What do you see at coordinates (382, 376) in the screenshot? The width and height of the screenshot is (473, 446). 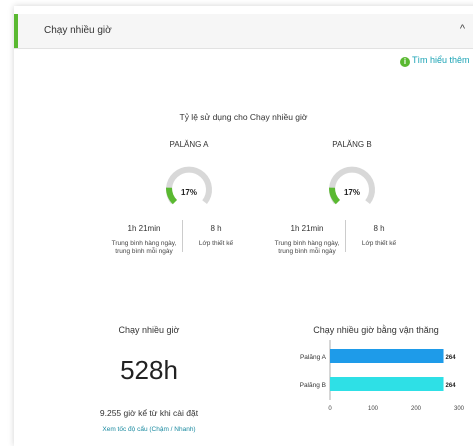 I see `hoist-run-hours-chart: Palăng A 264 Palăng B 264 0 100 200 300` at bounding box center [382, 376].